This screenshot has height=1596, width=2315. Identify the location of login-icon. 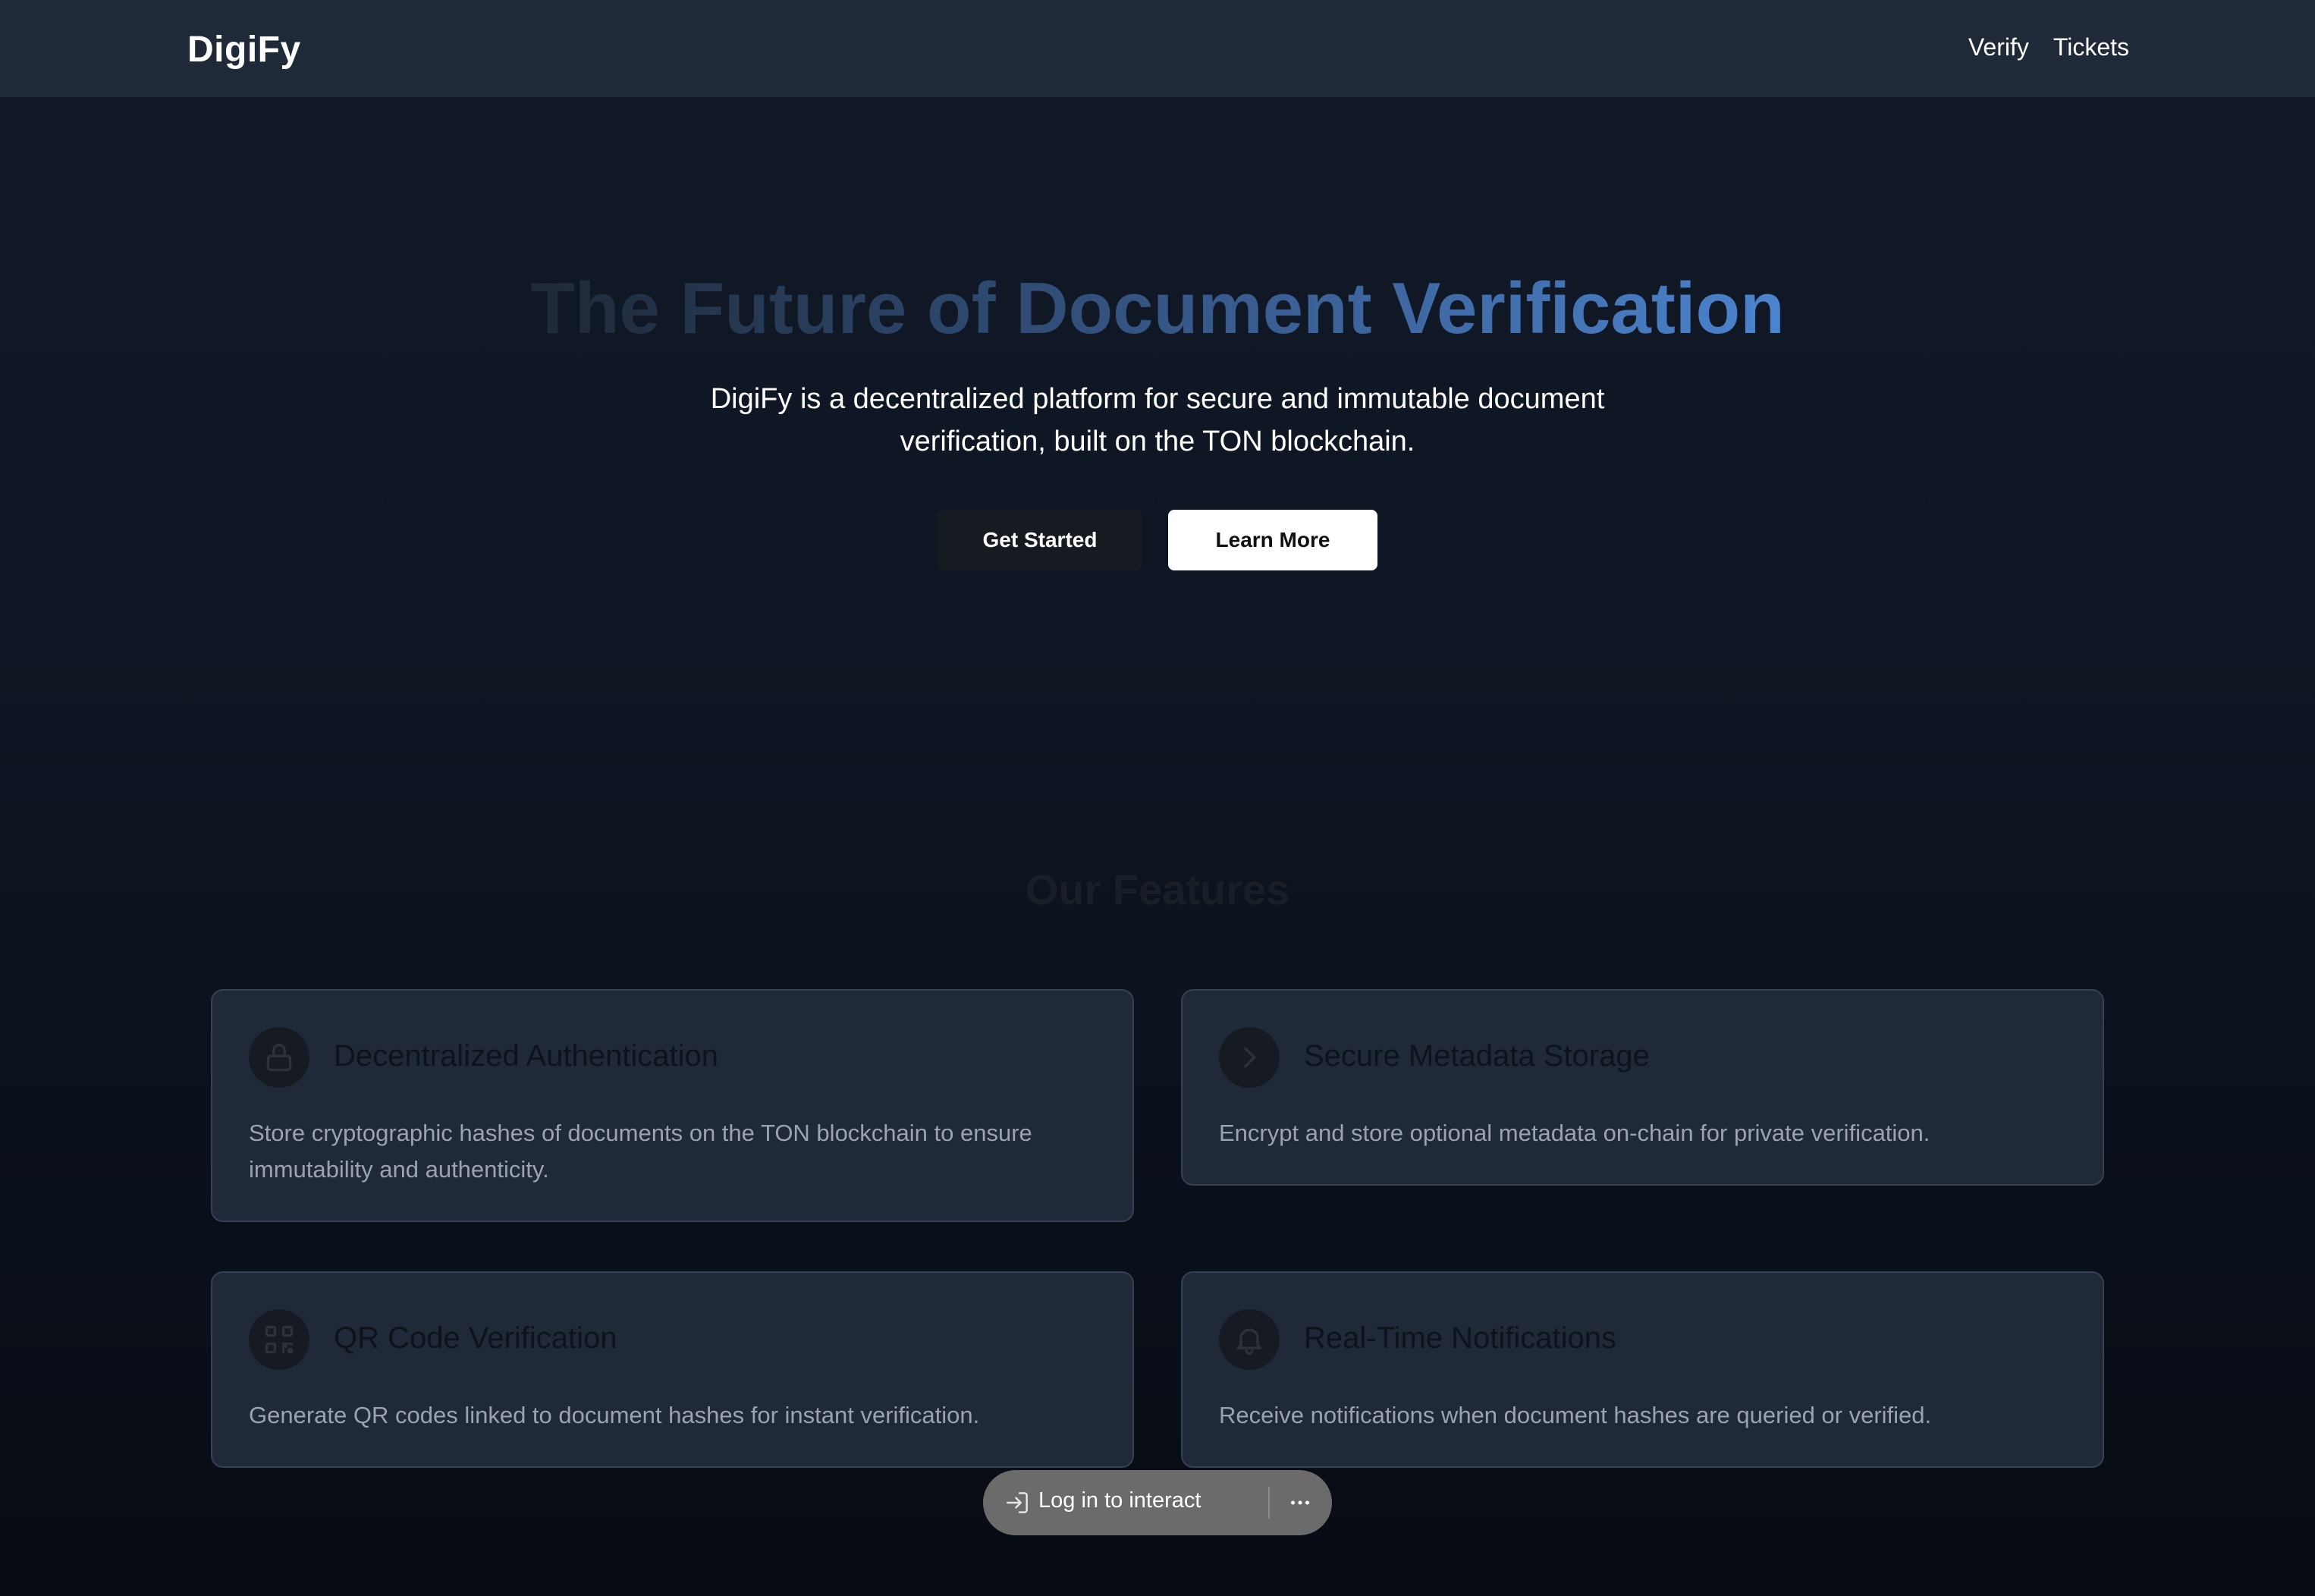
(1018, 1502).